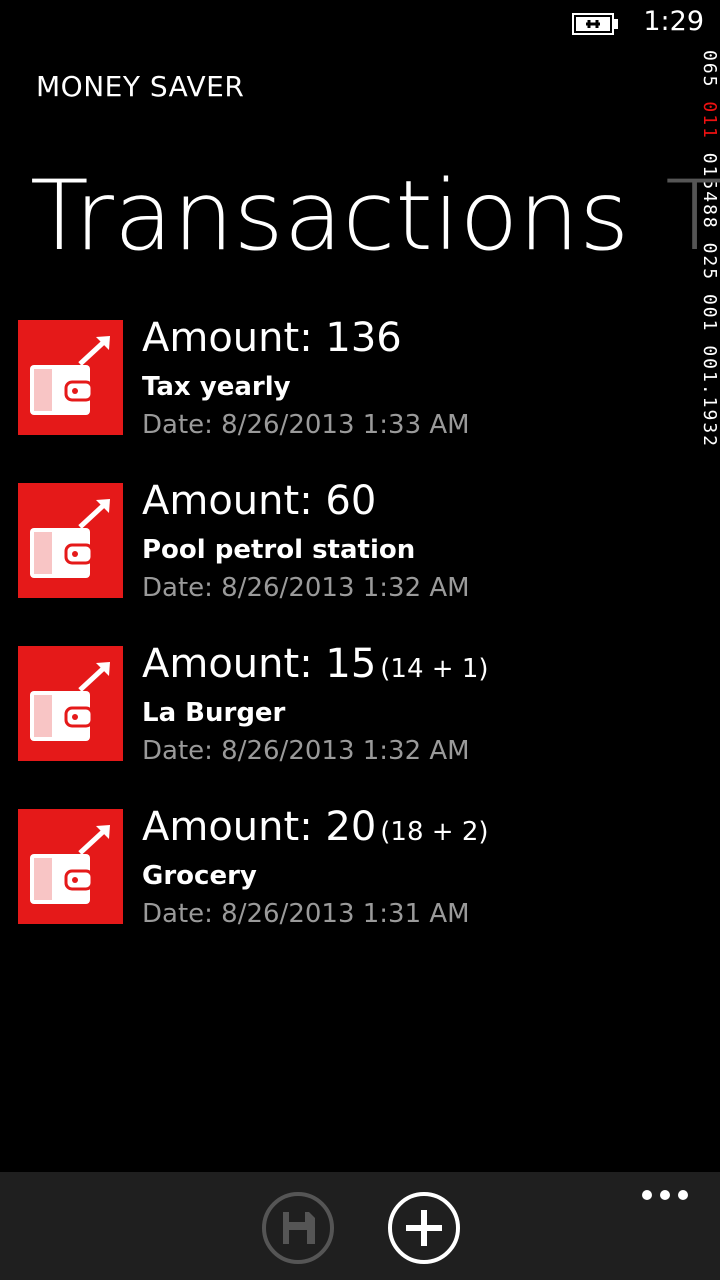 Image resolution: width=720 pixels, height=1280 pixels. What do you see at coordinates (306, 914) in the screenshot?
I see `transaction-date: Date: 8/26/2013 1:31 AM` at bounding box center [306, 914].